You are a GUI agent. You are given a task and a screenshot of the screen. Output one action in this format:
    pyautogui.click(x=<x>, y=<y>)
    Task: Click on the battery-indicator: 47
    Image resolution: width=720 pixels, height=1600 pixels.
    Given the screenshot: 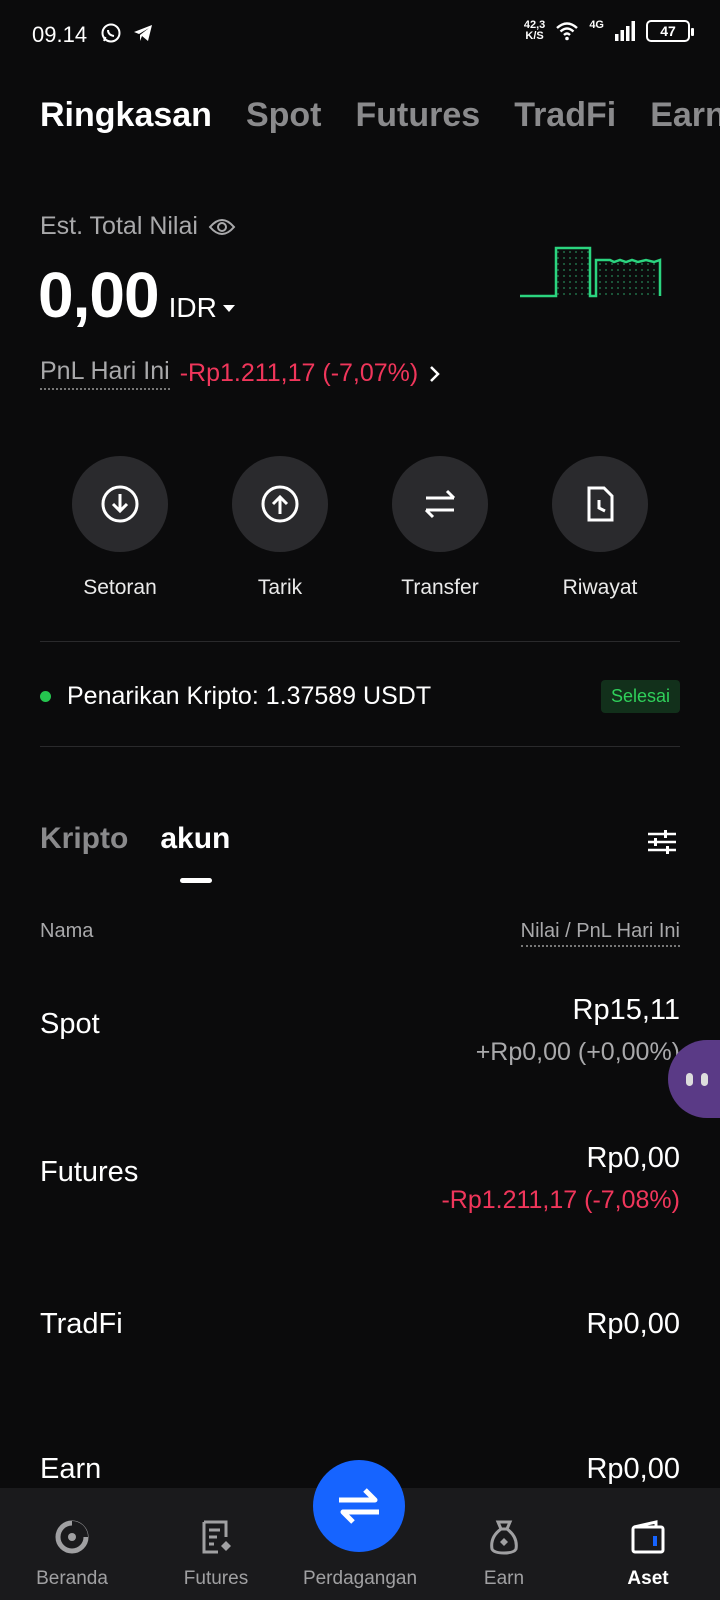 What is the action you would take?
    pyautogui.click(x=670, y=31)
    